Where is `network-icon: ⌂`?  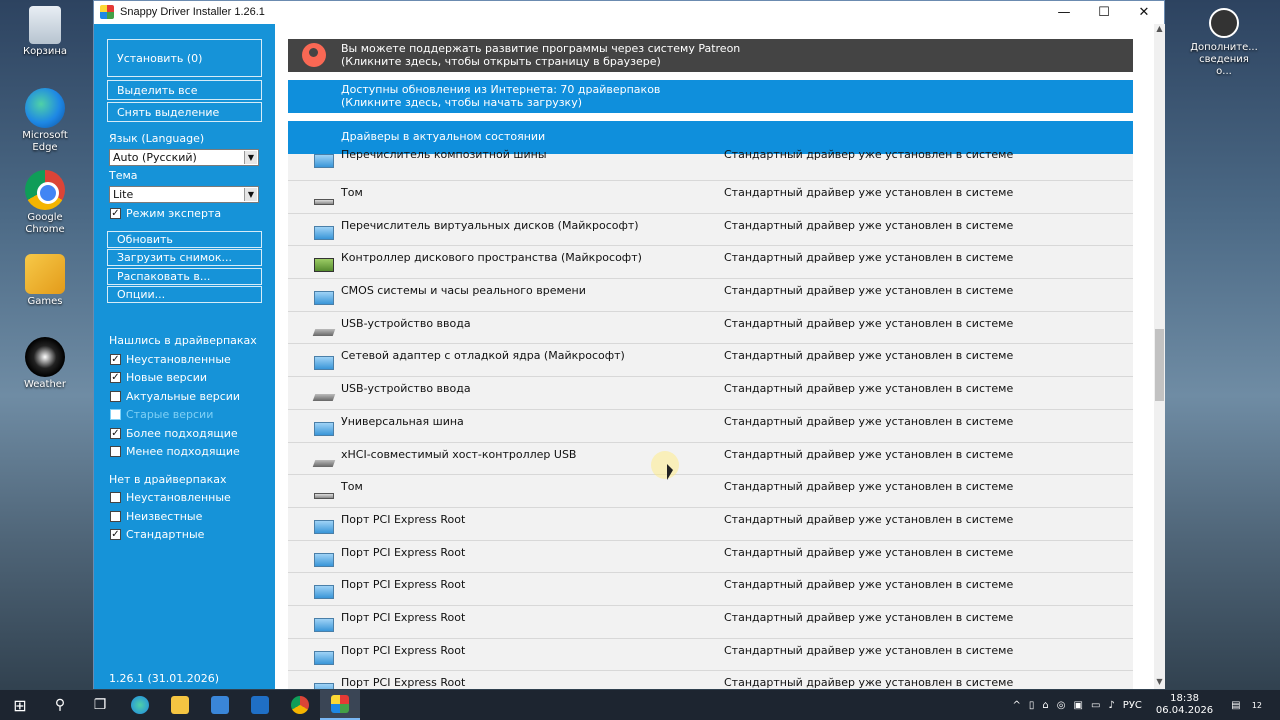 network-icon: ⌂ is located at coordinates (1045, 705).